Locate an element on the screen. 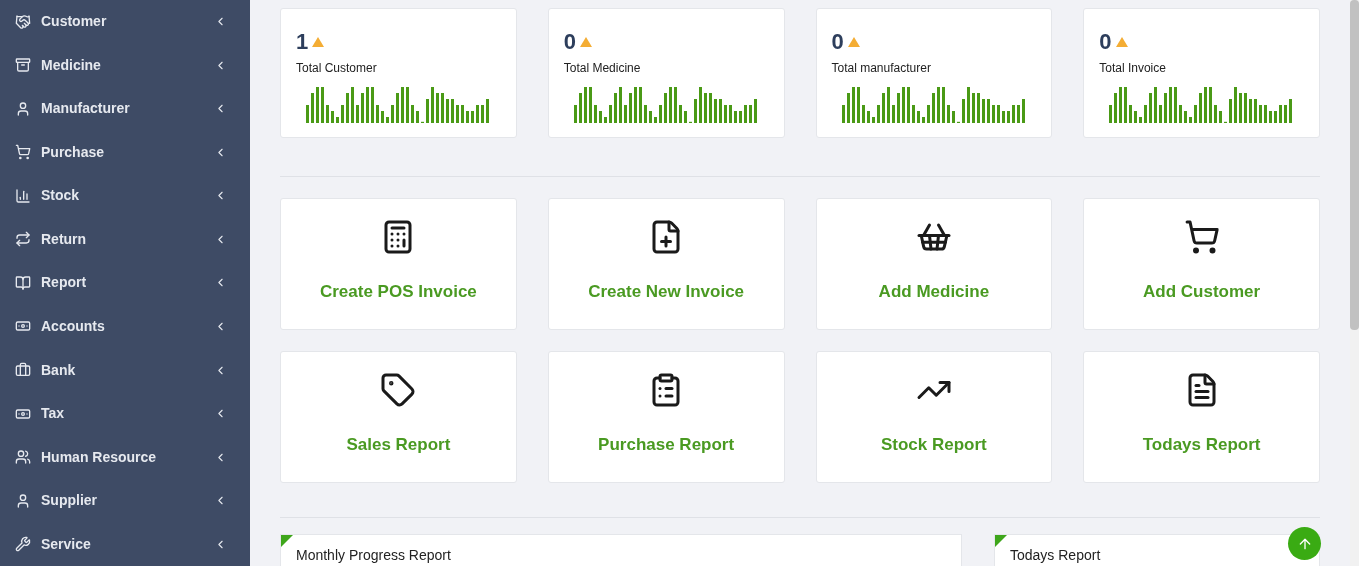 The height and width of the screenshot is (566, 1359). sidebar-item: Human Resource is located at coordinates (125, 457).